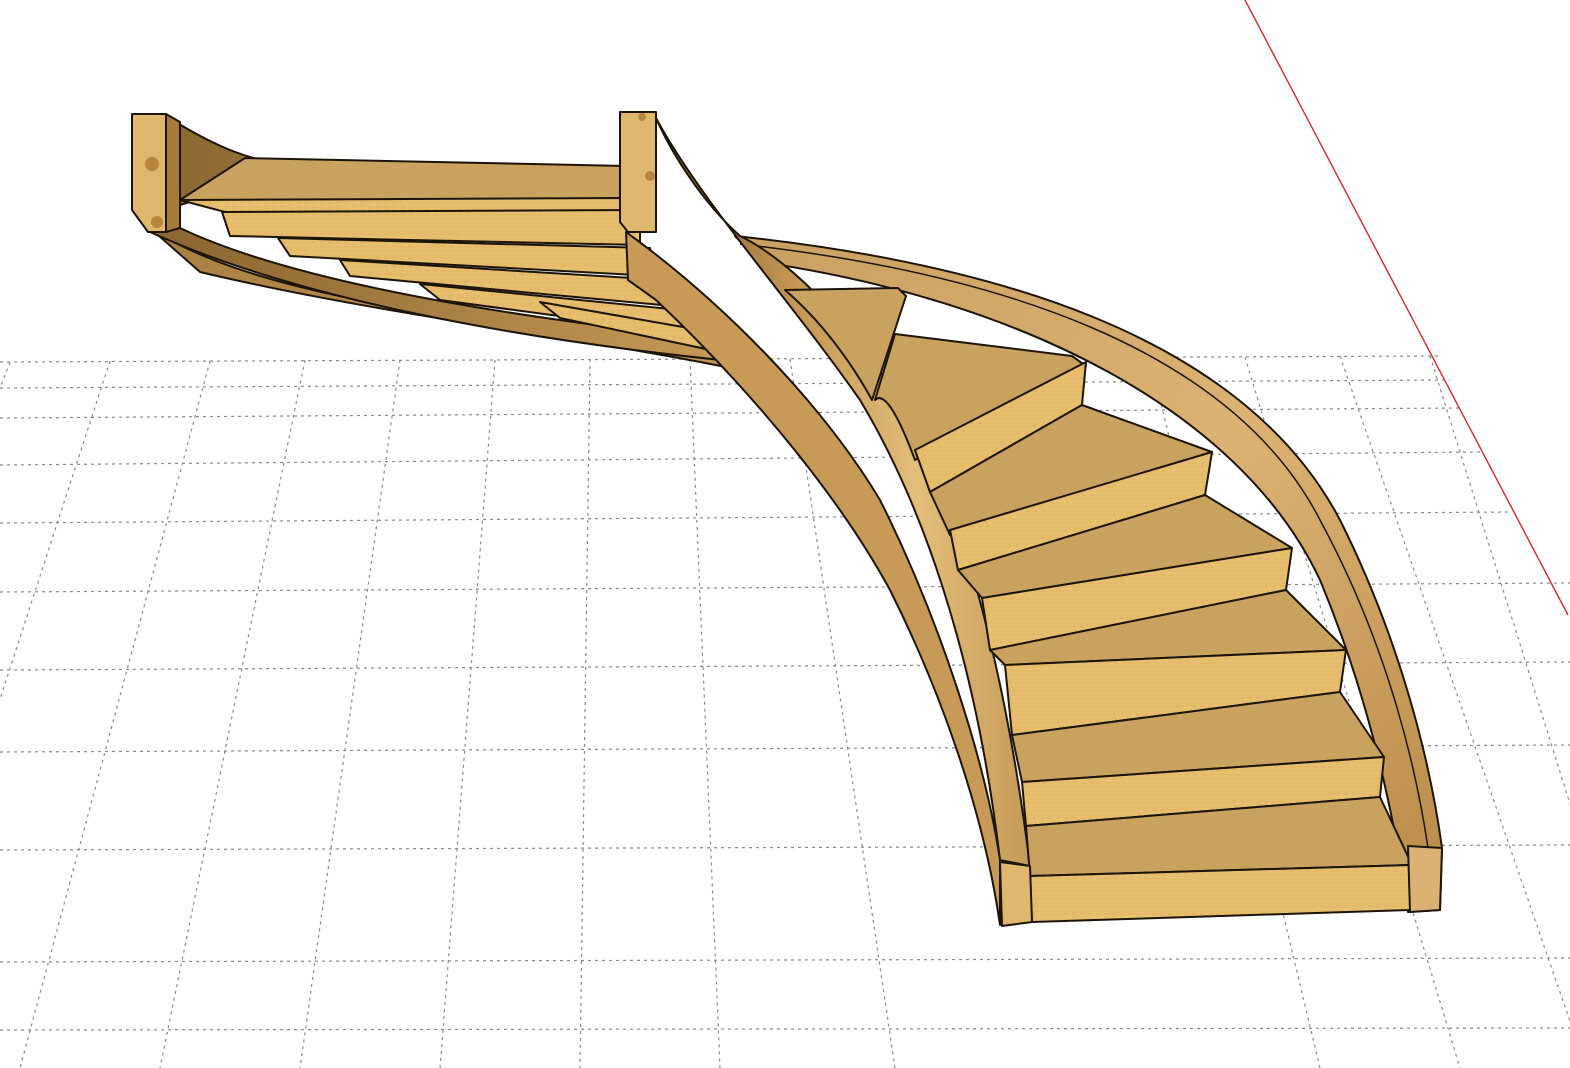 This screenshot has height=1068, width=1570. Describe the element at coordinates (1425, 879) in the screenshot. I see `bottom-outer-post` at that location.